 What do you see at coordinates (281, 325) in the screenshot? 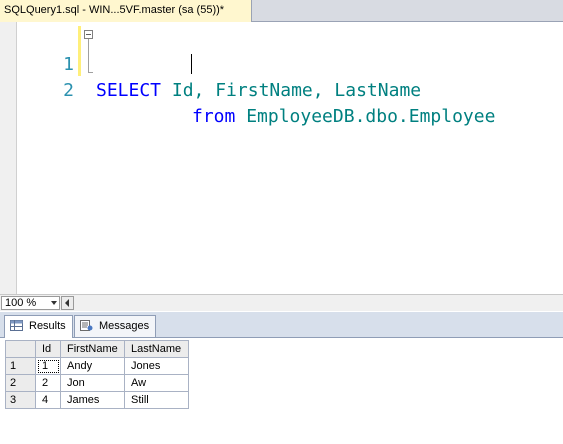
I see `results-tab-strip: Results Messages` at bounding box center [281, 325].